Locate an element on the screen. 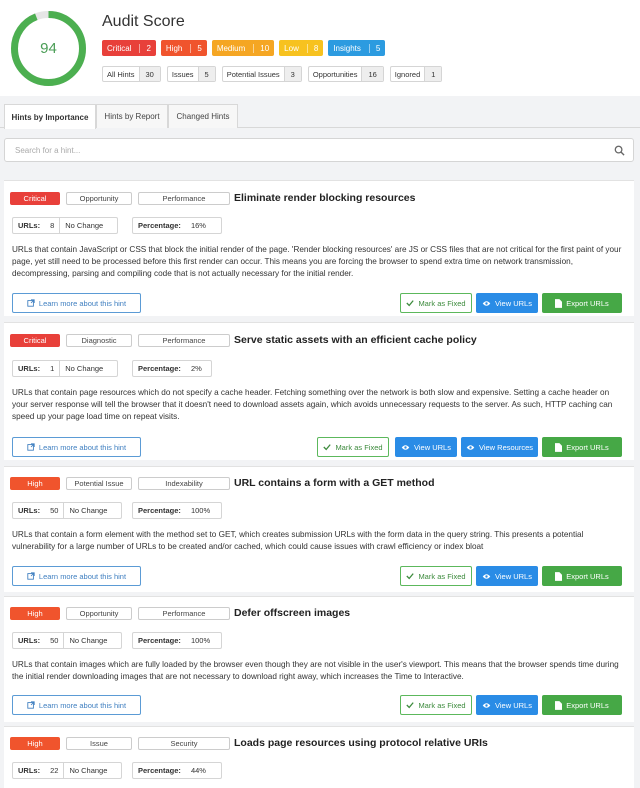 The width and height of the screenshot is (640, 788). hint-title: Eliminate render blocking resources is located at coordinates (325, 198).